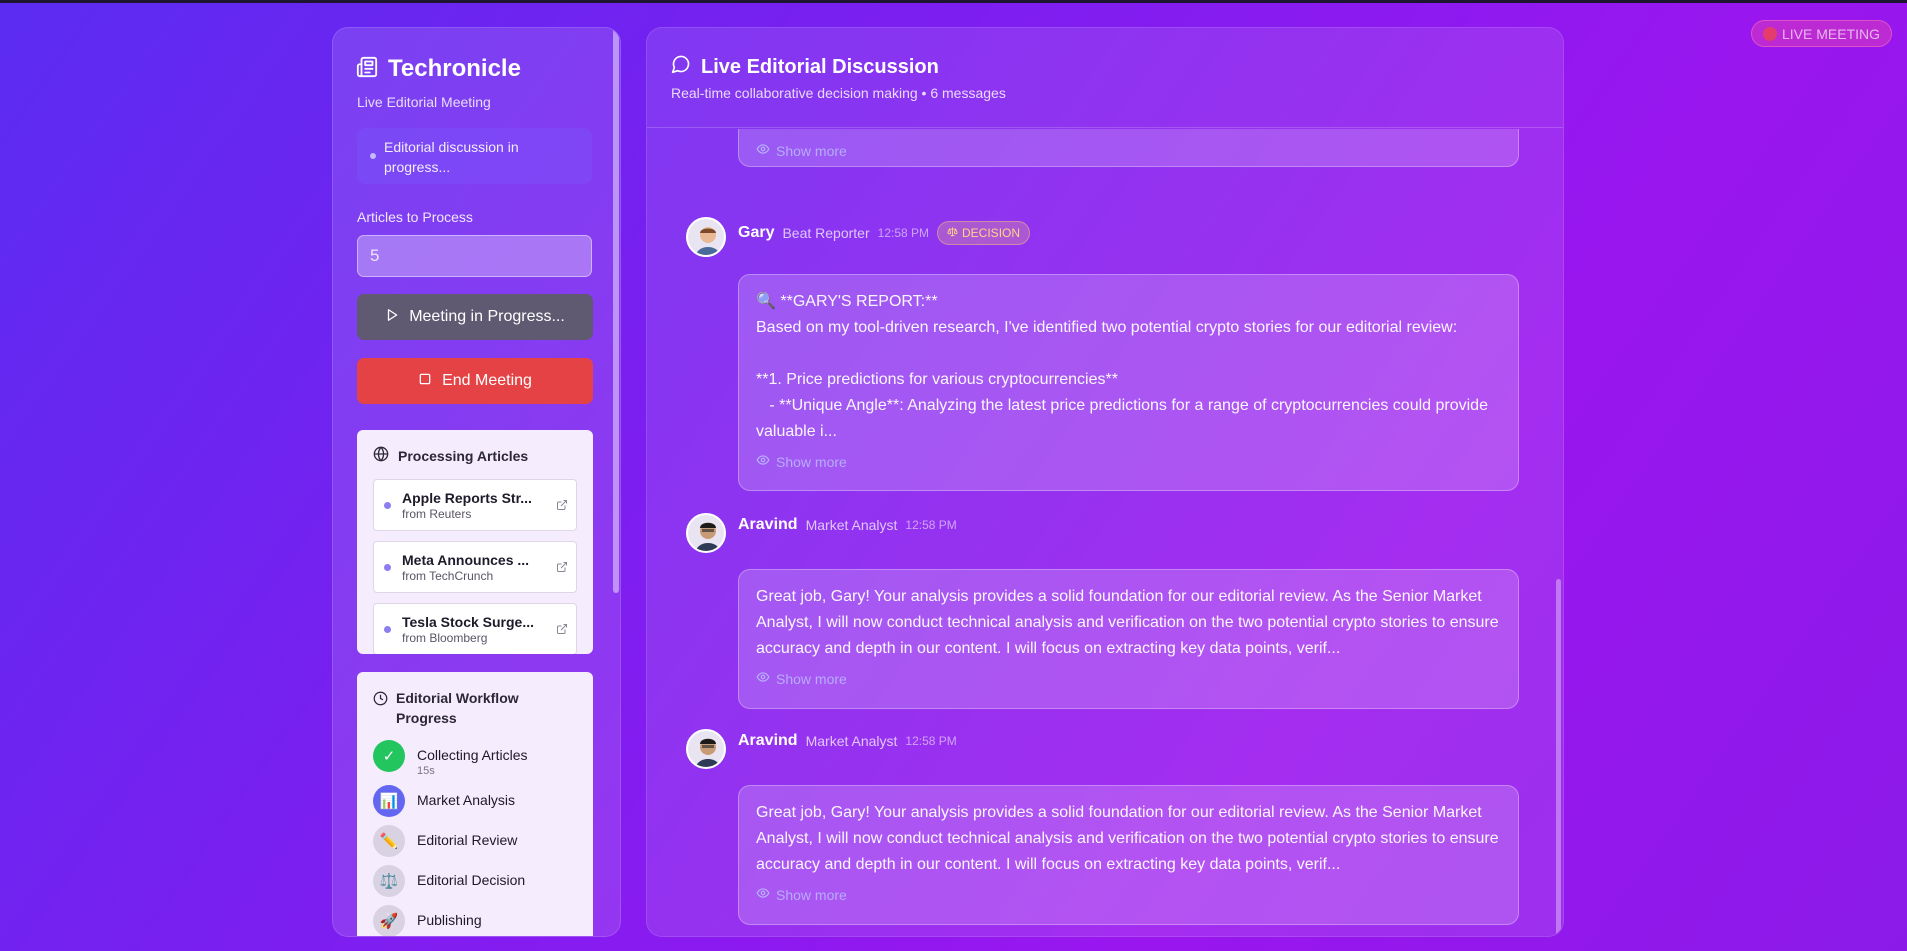 The image size is (1907, 951). I want to click on end-meeting-label: End Meeting, so click(487, 380).